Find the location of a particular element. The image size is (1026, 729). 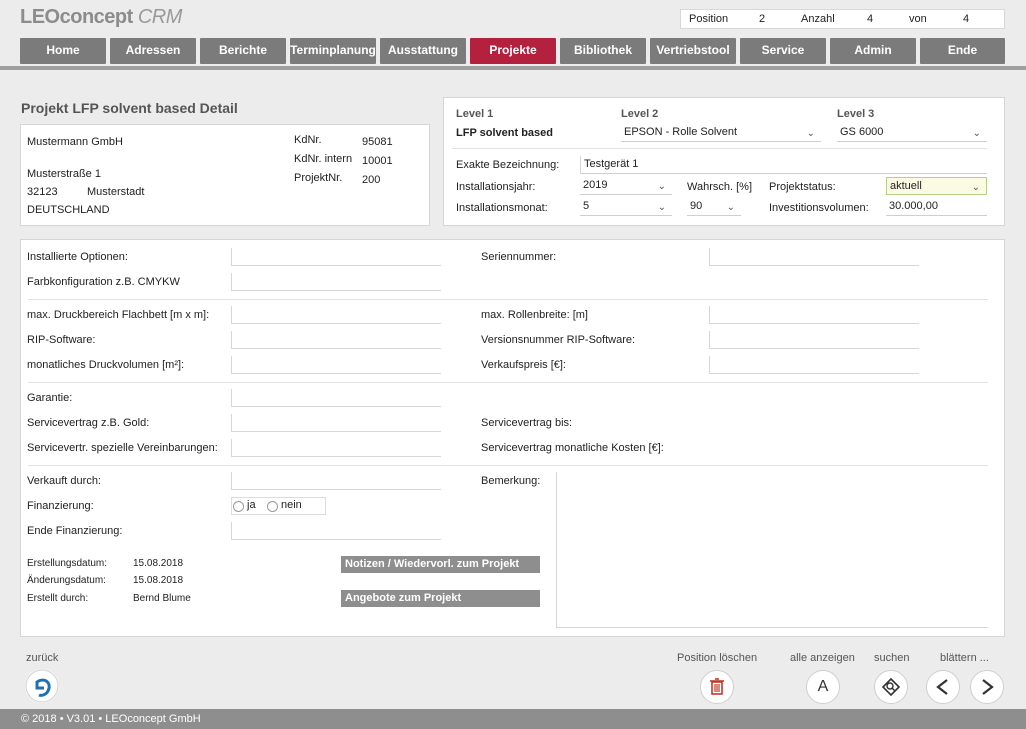

nav-ausstattung: Ausstattung is located at coordinates (423, 51).